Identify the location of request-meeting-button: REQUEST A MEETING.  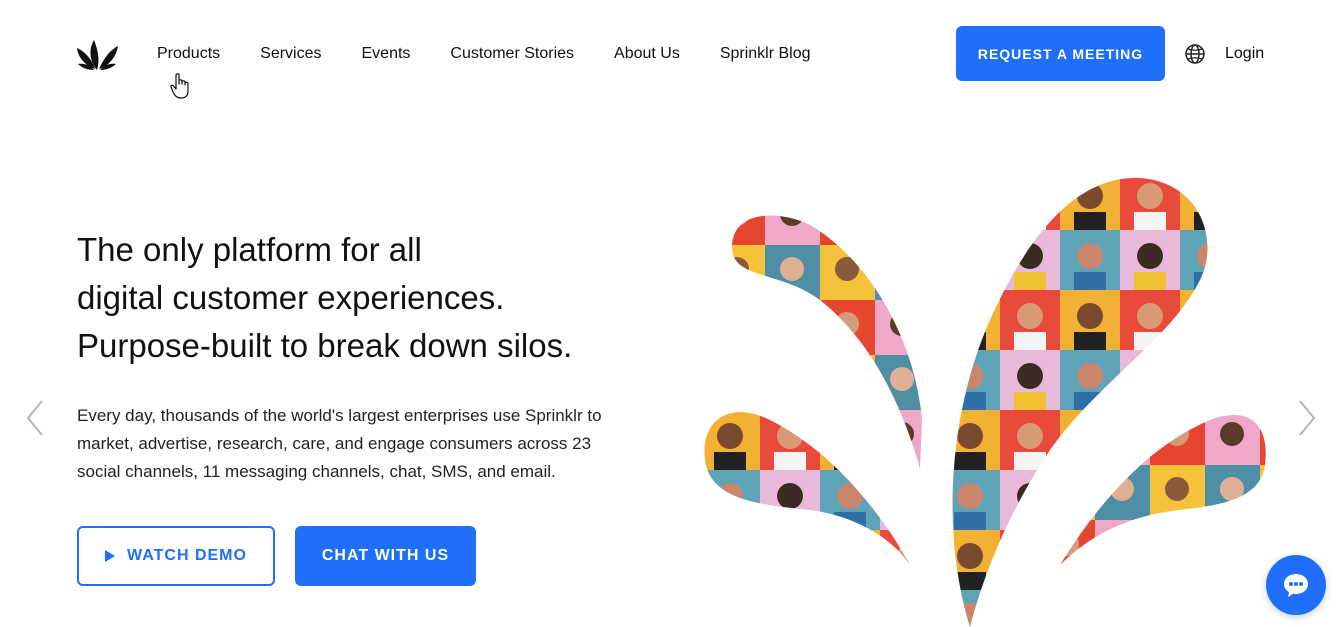
(1060, 53).